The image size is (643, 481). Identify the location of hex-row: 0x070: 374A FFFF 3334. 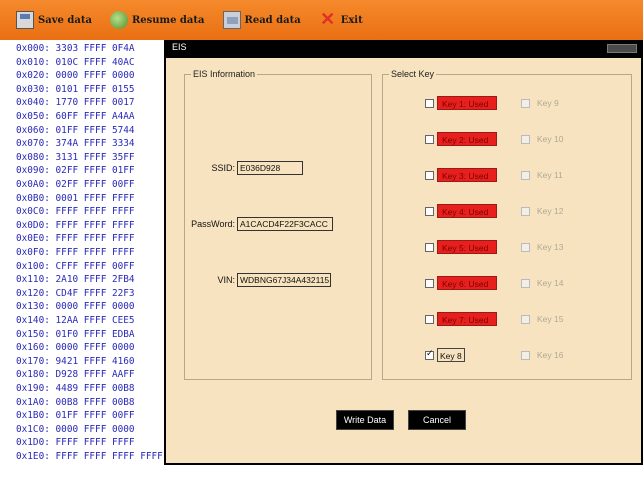
(75, 143).